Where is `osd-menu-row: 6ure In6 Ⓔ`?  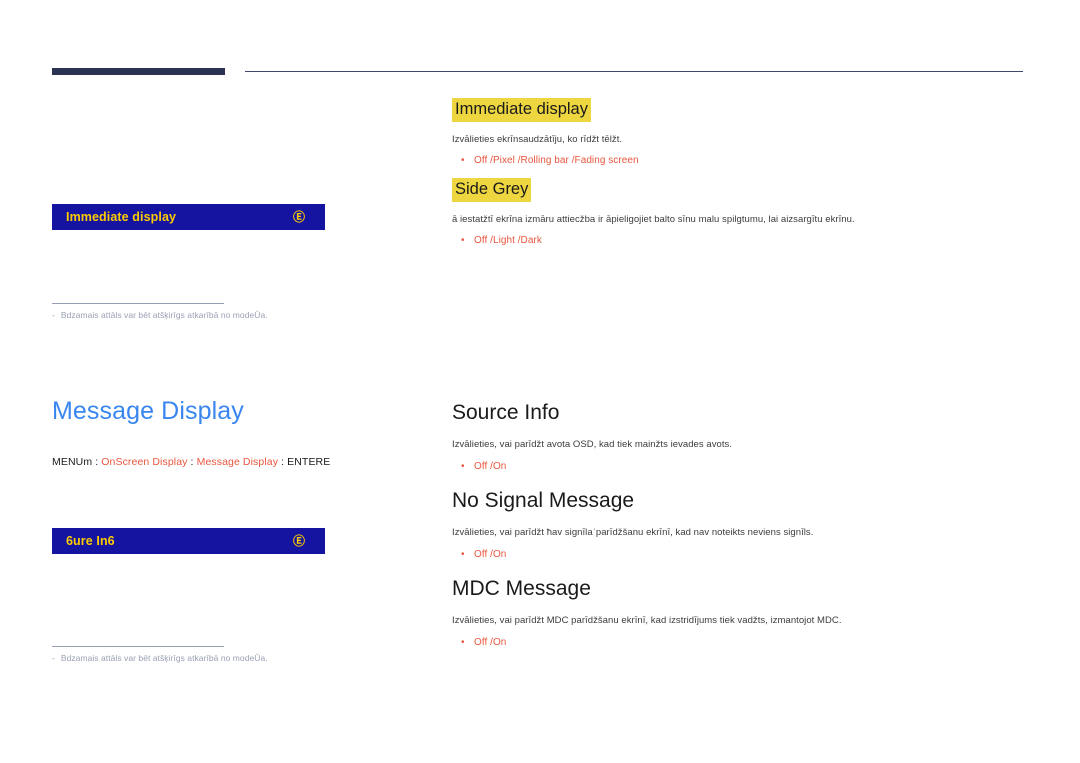
osd-menu-row: 6ure In6 Ⓔ is located at coordinates (188, 541).